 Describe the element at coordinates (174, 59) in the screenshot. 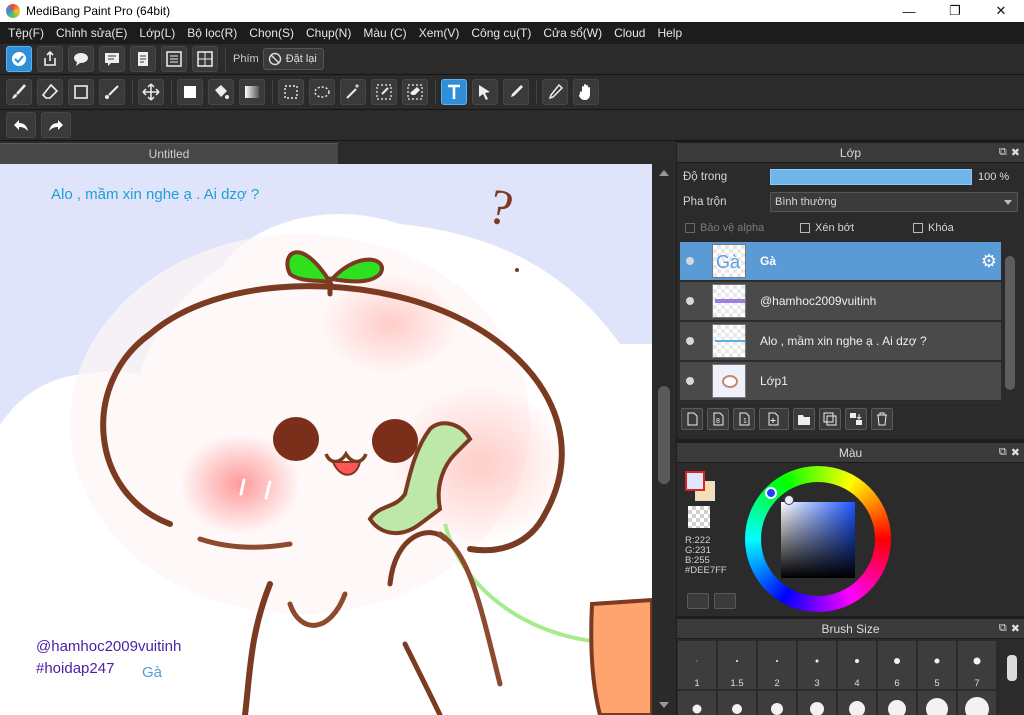

I see `list-button` at that location.